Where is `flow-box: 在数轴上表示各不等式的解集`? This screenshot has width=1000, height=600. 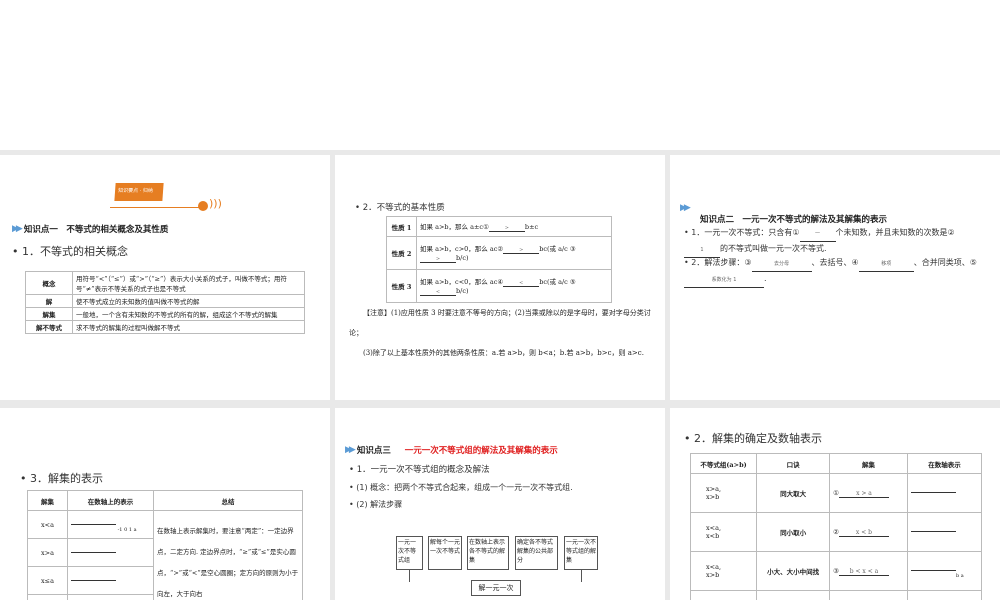
flow-box: 在数轴上表示各不等式的解集 is located at coordinates (488, 553).